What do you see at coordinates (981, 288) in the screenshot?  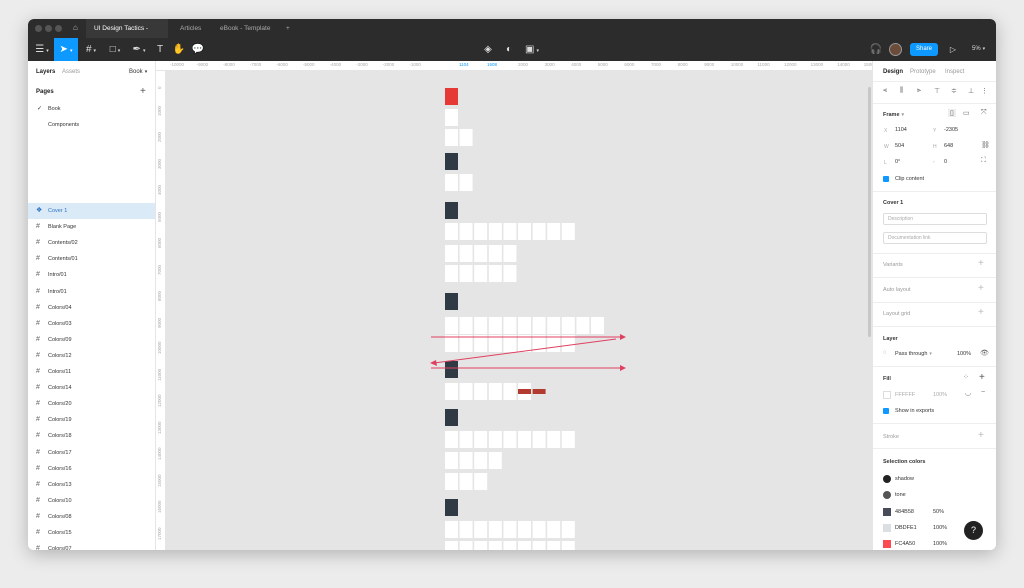 I see `add-auto-layout-icon: +` at bounding box center [981, 288].